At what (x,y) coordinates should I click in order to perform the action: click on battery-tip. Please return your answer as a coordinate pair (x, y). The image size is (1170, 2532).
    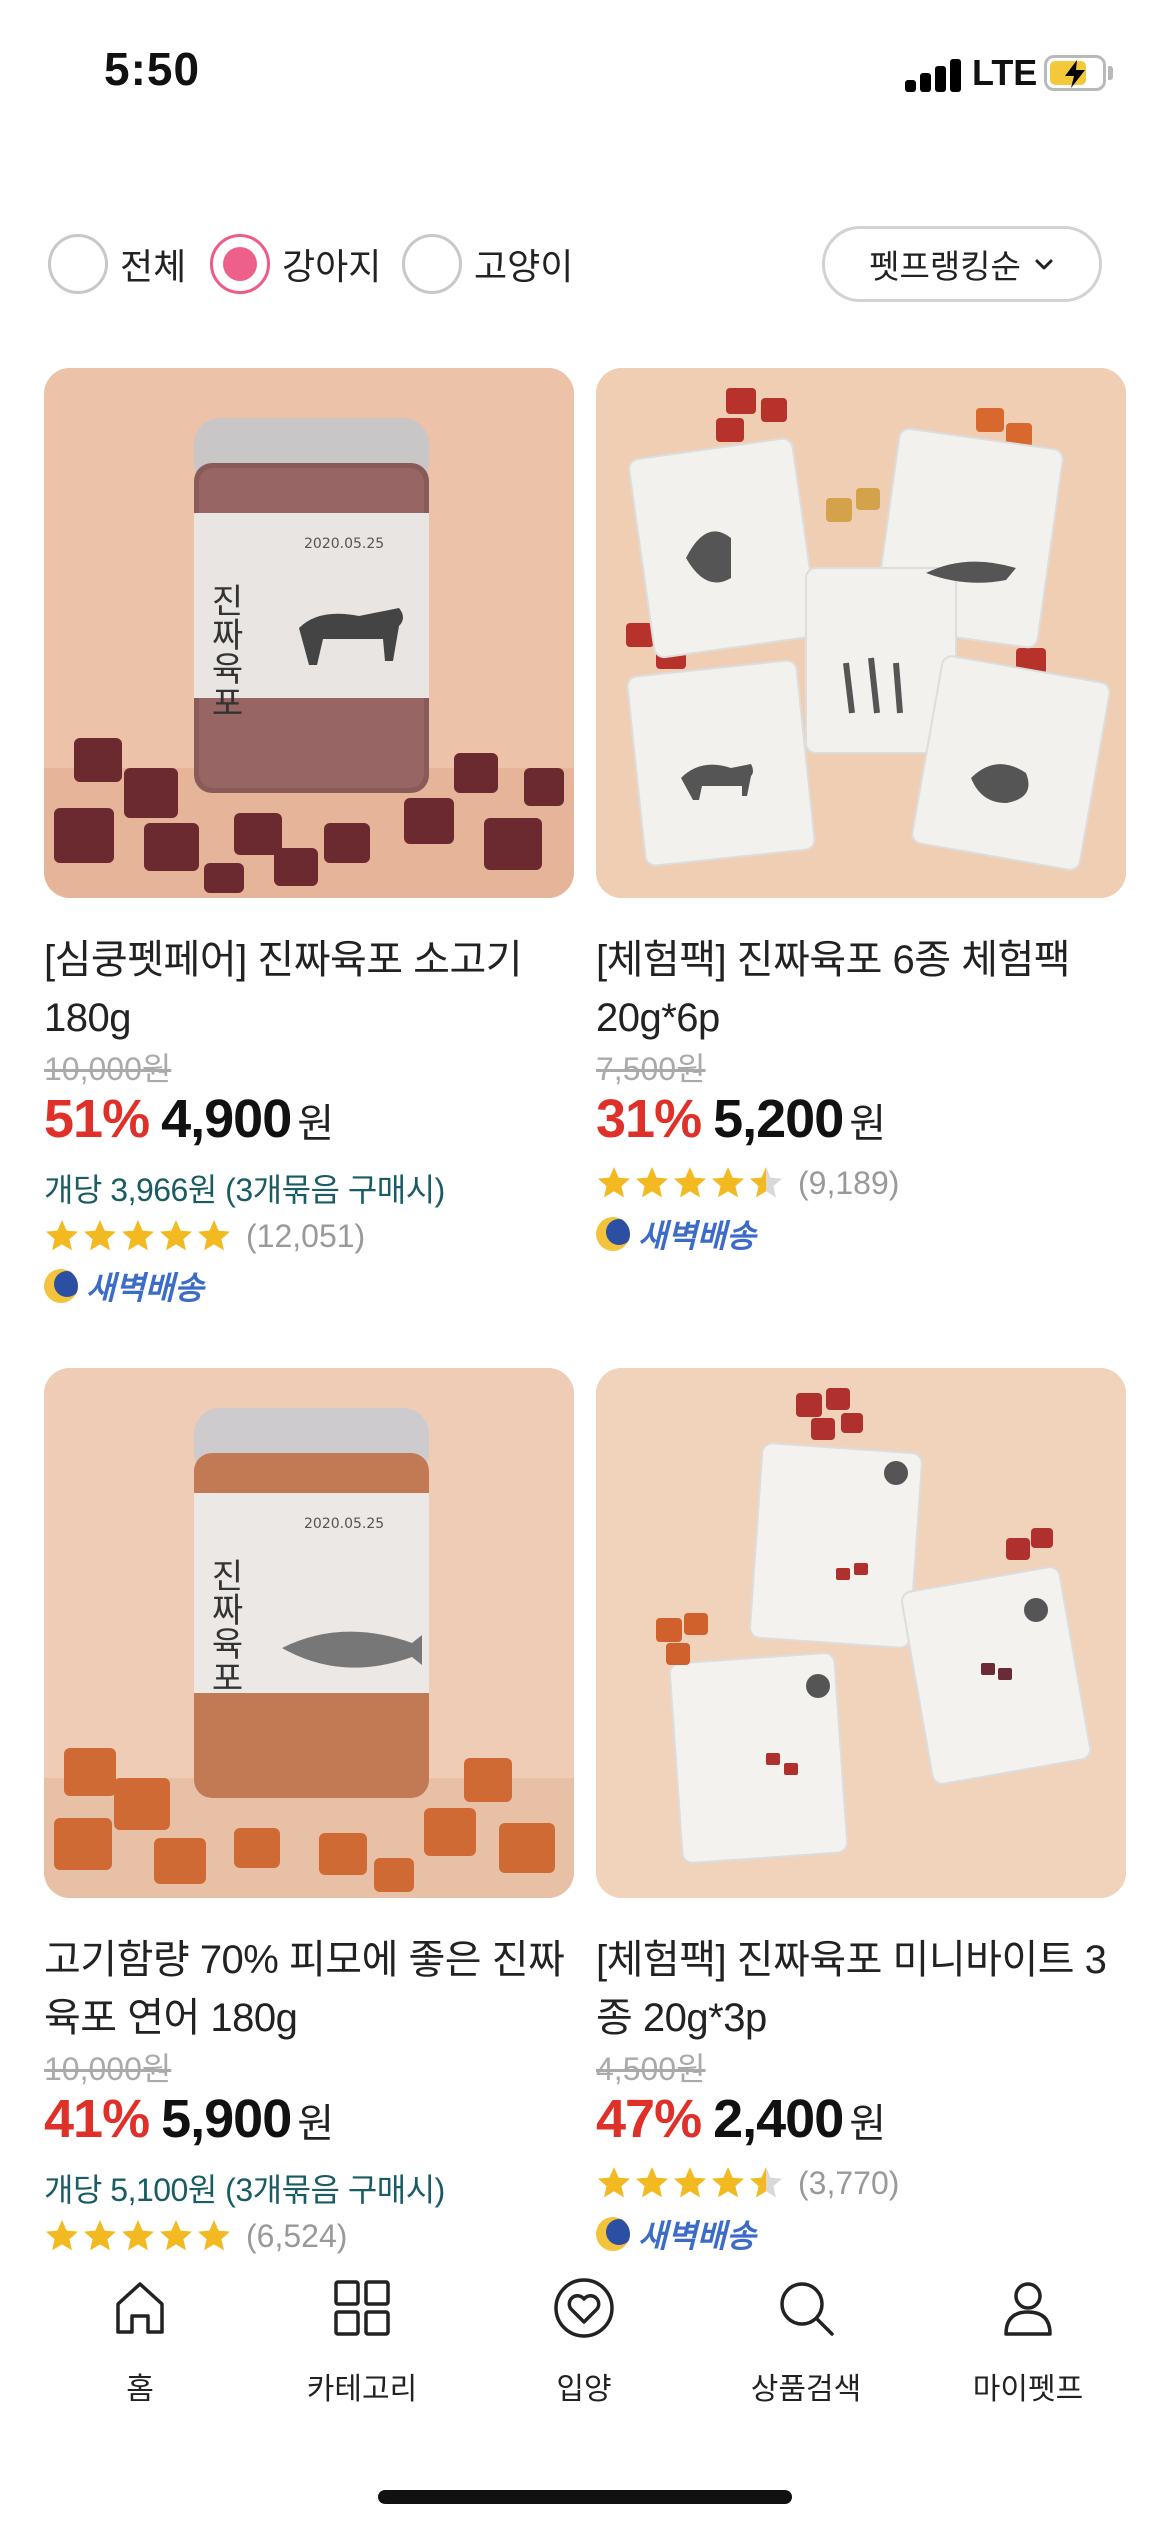
    Looking at the image, I should click on (1110, 73).